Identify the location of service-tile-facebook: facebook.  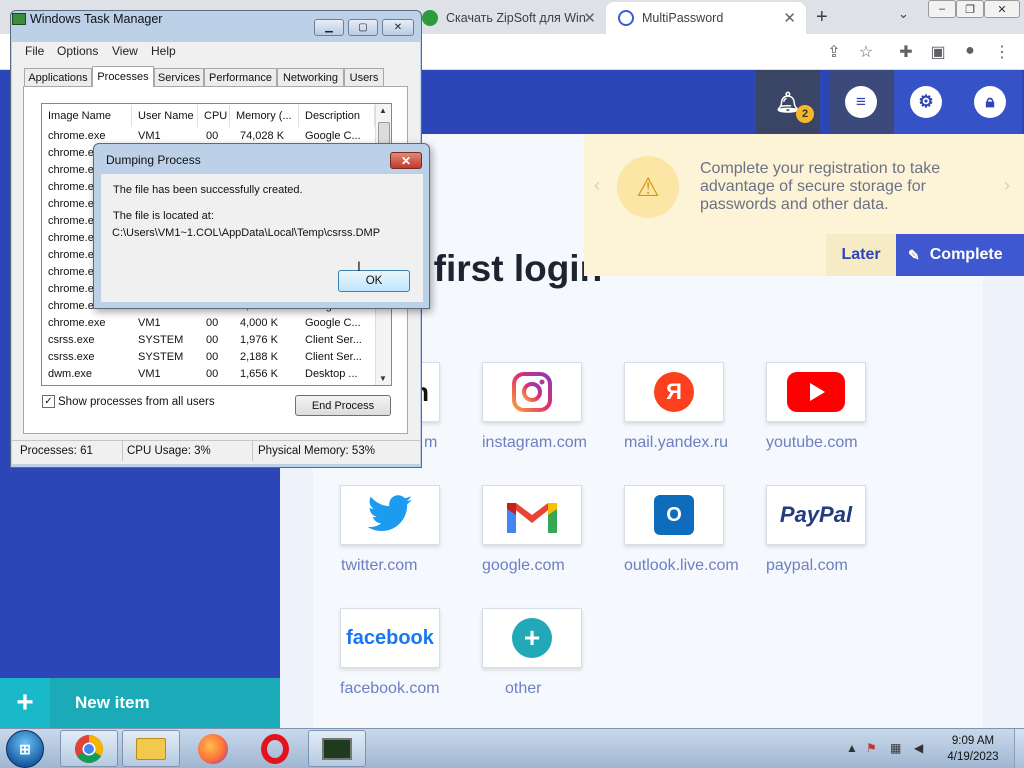
(390, 638).